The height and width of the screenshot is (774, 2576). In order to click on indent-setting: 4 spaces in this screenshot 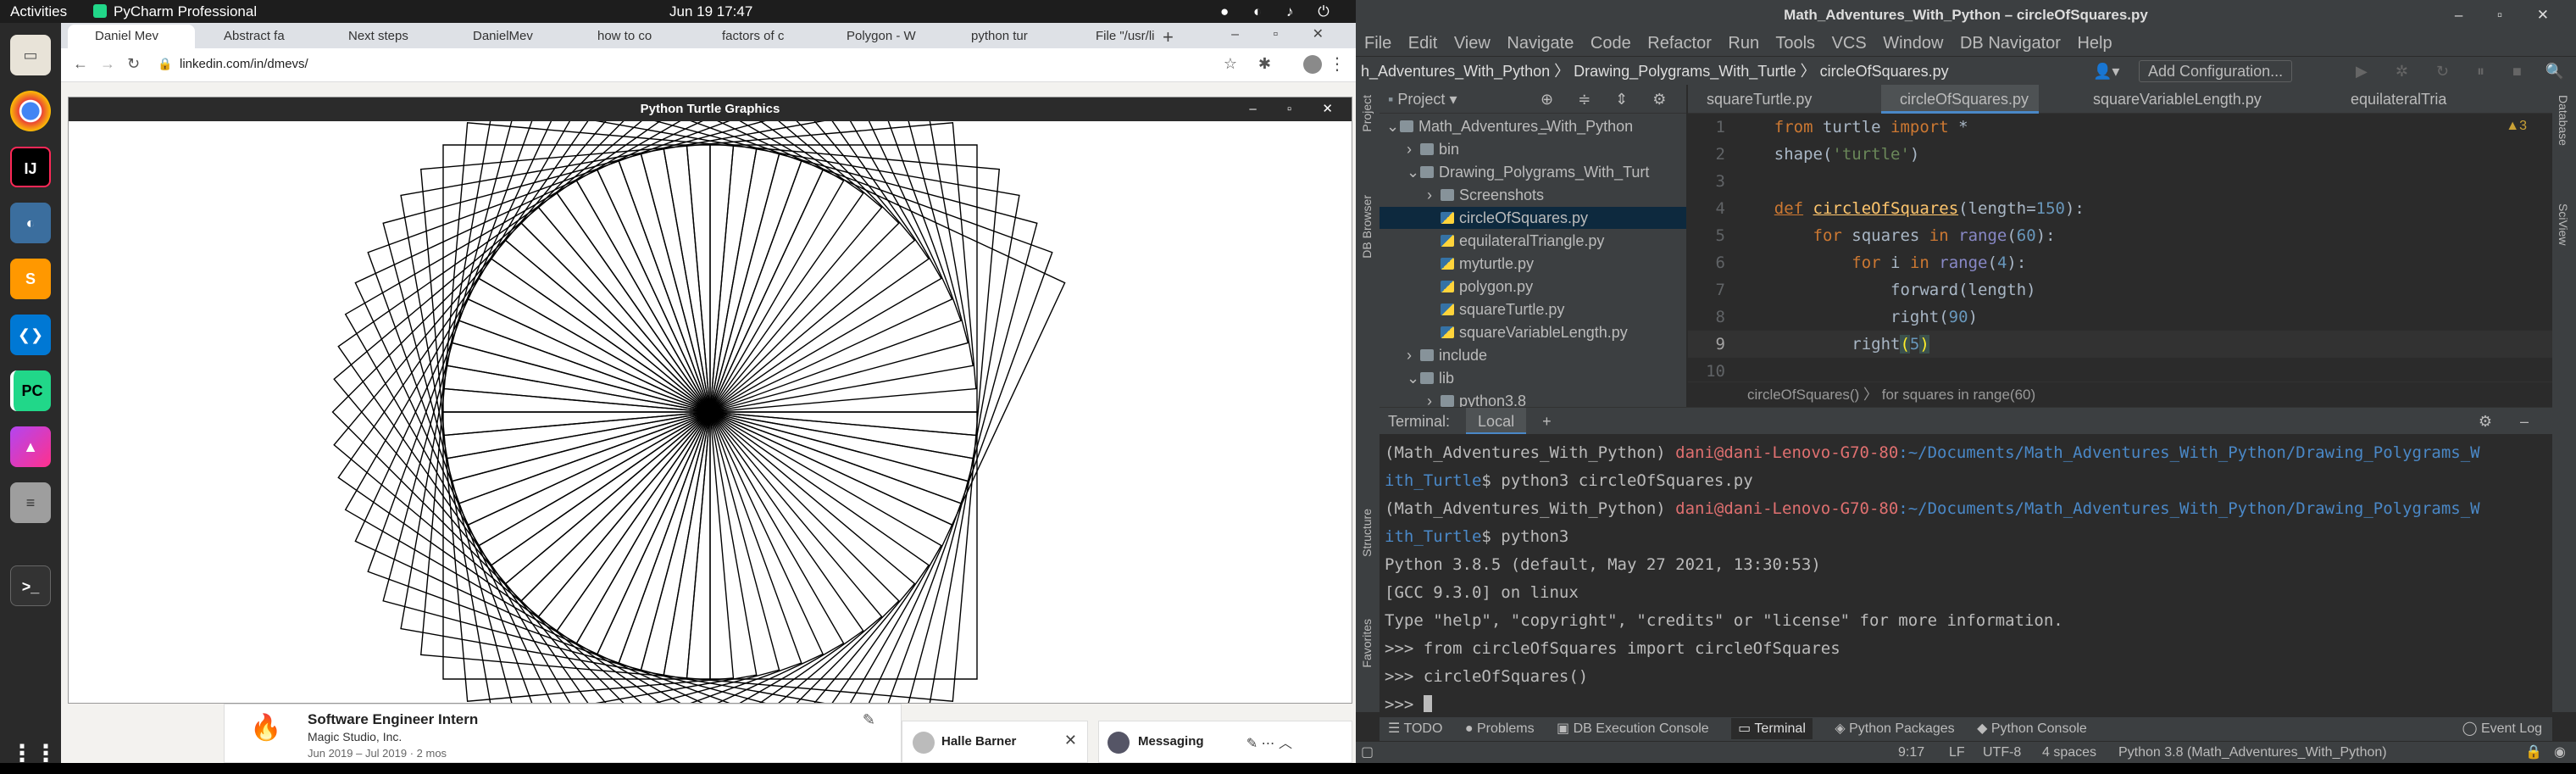, I will do `click(2069, 753)`.